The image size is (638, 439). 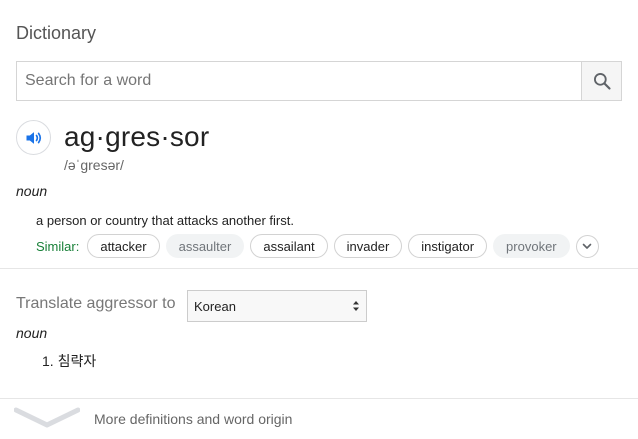 I want to click on translation-item: 1. 침략자, so click(x=69, y=361).